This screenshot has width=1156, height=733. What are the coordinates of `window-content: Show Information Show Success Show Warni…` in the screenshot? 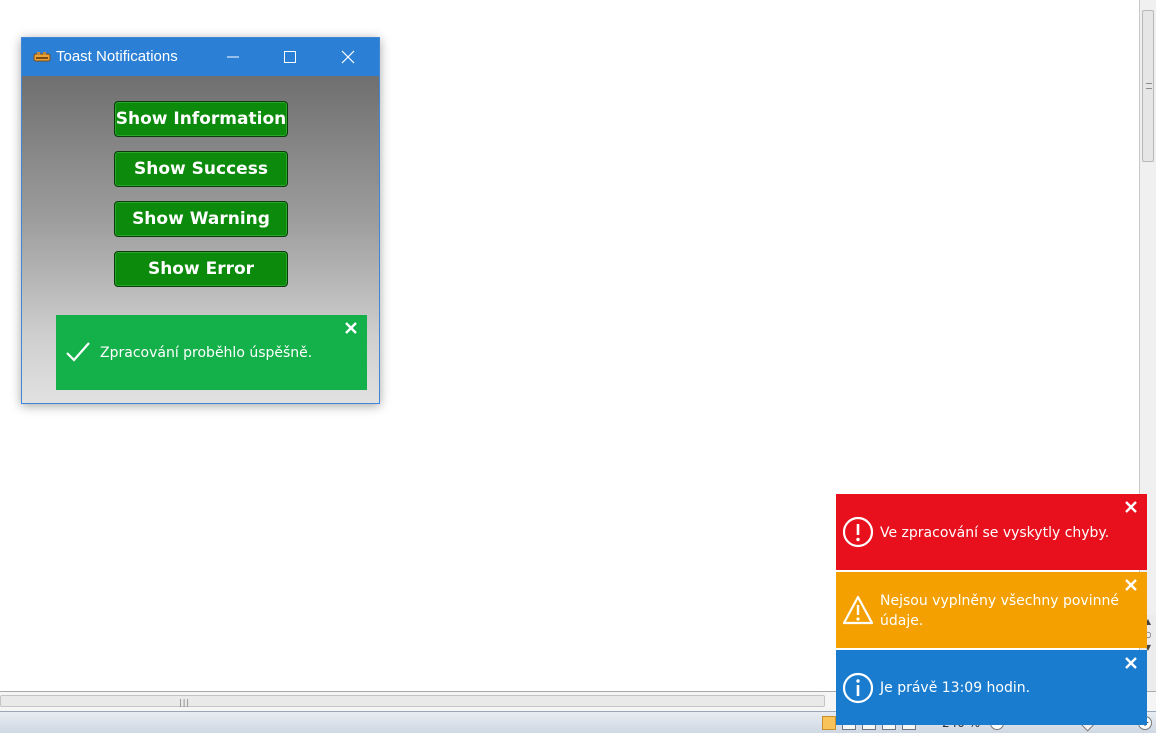 It's located at (200, 239).